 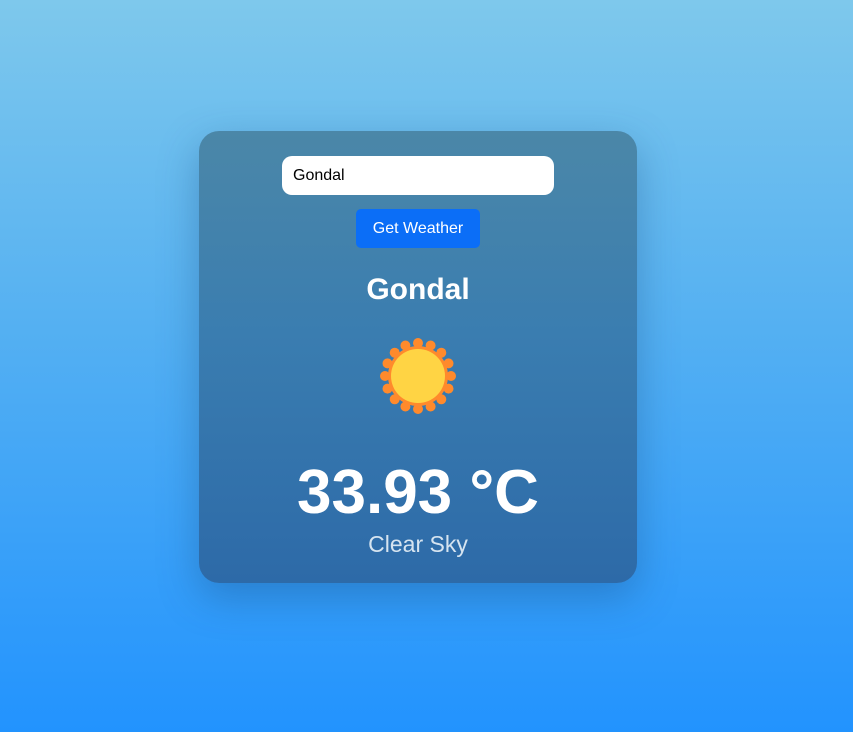 I want to click on weather-description: Clear Sky, so click(x=418, y=544).